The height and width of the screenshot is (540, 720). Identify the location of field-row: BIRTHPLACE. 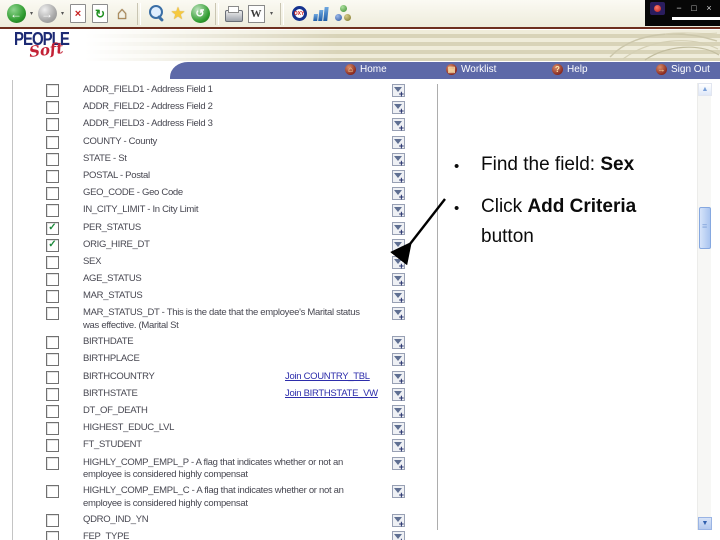
(226, 360).